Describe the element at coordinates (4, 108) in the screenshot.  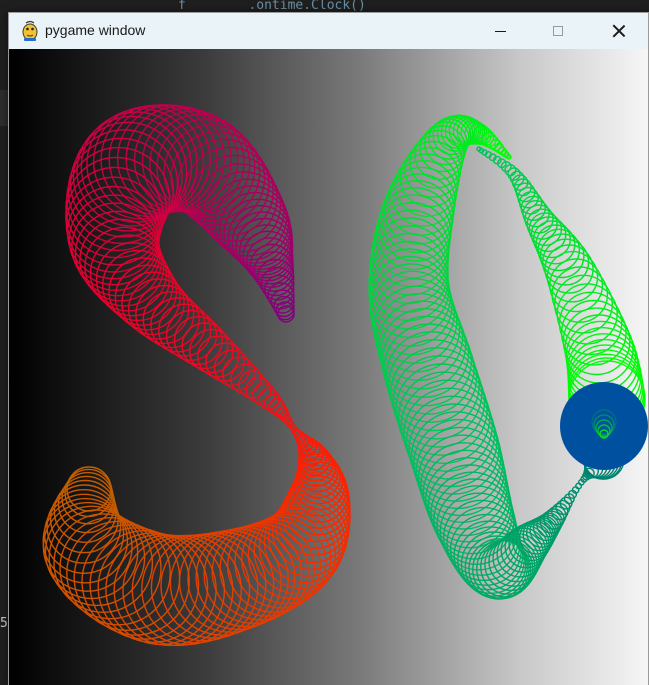
I see `editor-gutter-strip` at that location.